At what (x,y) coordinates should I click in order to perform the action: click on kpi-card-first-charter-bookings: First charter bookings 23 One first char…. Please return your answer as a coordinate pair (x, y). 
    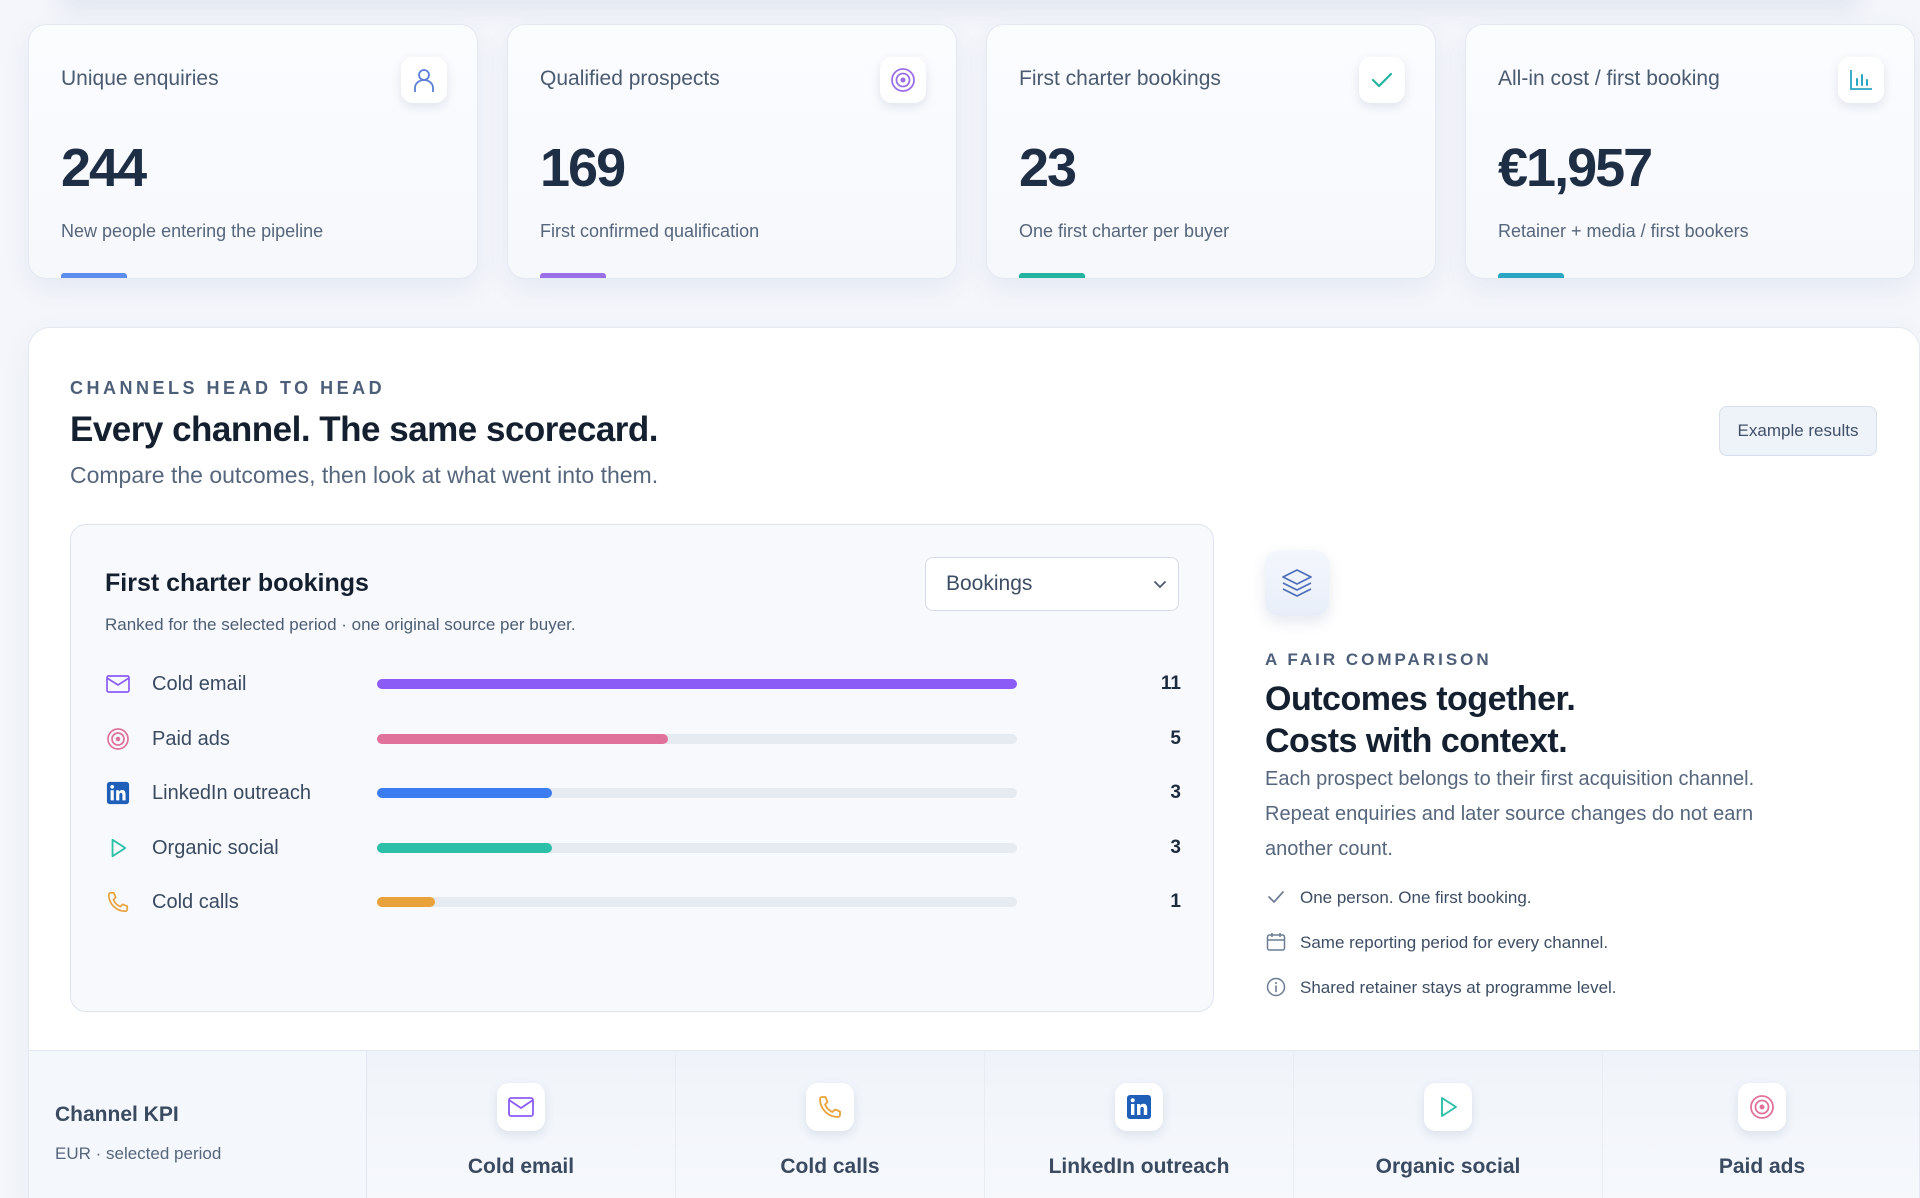
    Looking at the image, I should click on (1211, 151).